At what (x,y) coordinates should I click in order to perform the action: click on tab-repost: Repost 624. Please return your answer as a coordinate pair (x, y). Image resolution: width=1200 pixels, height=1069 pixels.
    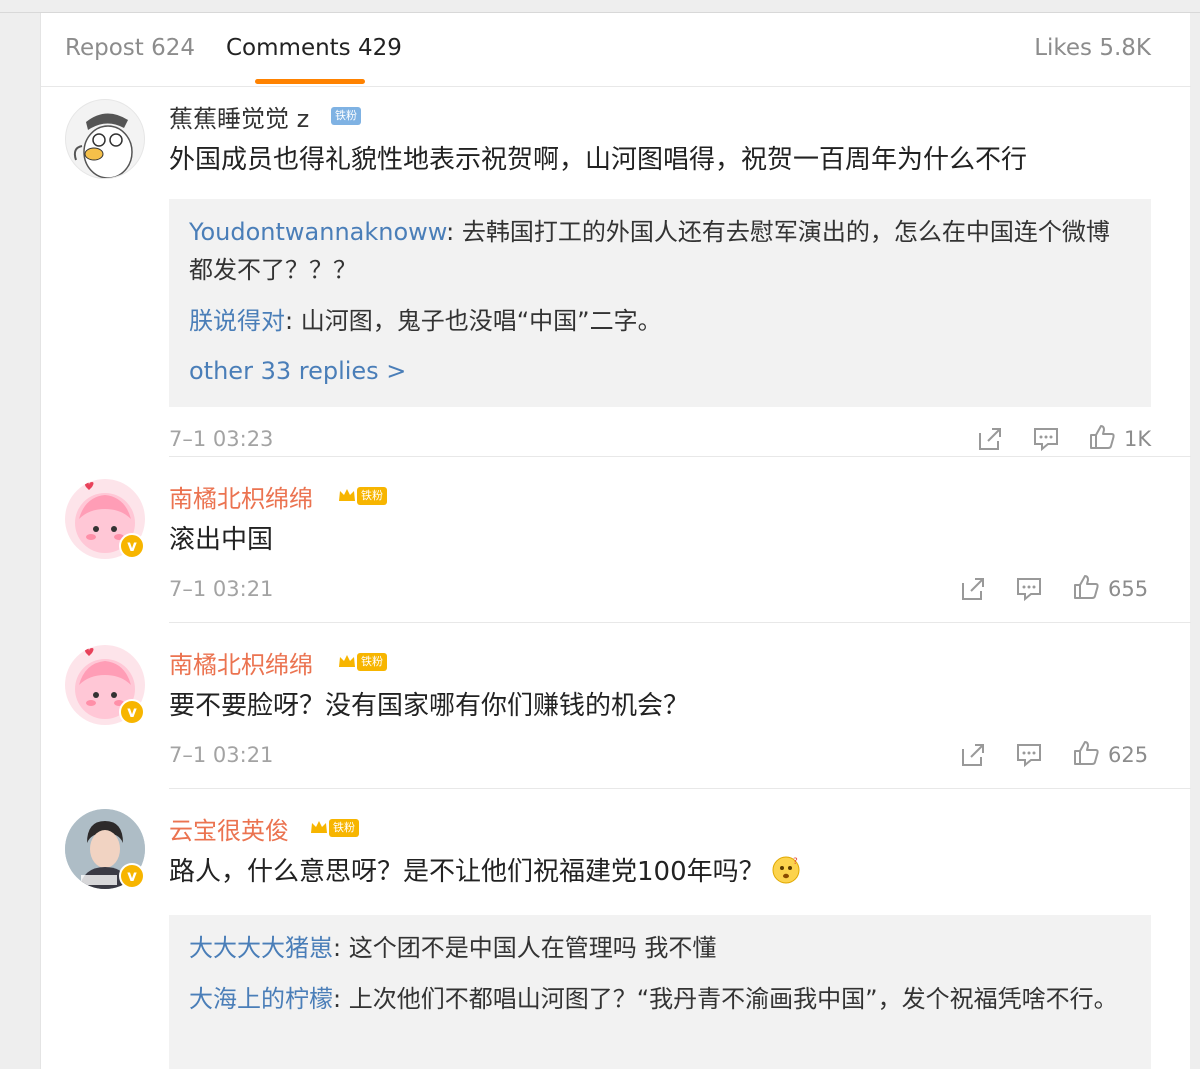
    Looking at the image, I should click on (130, 48).